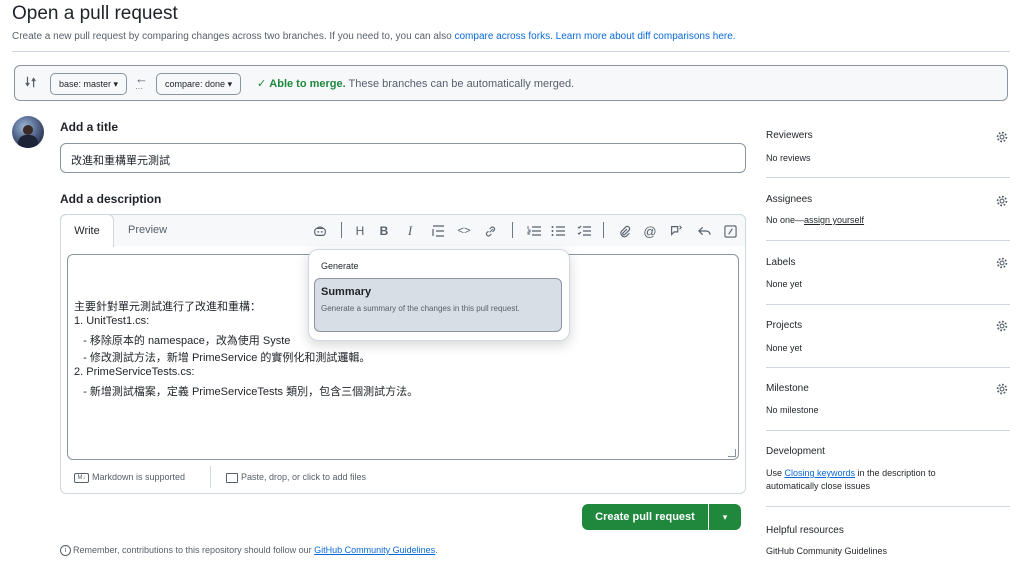  Describe the element at coordinates (111, 199) in the screenshot. I see `description-heading: Add a description` at that location.